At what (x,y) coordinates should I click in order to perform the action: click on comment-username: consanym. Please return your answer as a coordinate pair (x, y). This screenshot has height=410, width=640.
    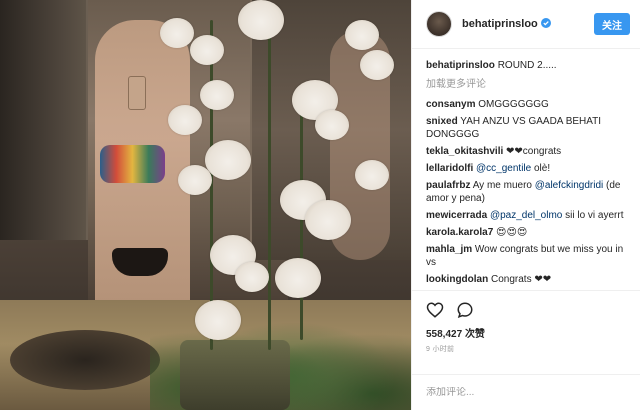
    Looking at the image, I should click on (450, 104).